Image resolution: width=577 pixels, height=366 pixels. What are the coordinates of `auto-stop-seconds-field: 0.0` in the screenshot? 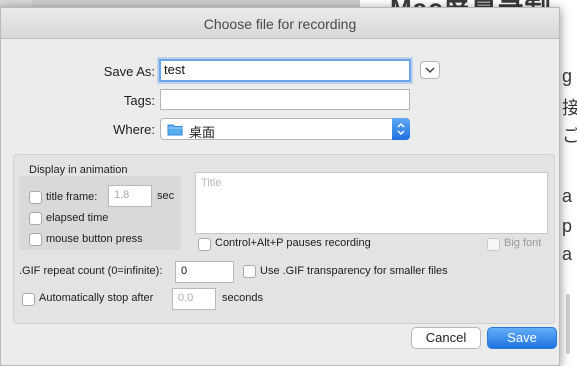 It's located at (194, 299).